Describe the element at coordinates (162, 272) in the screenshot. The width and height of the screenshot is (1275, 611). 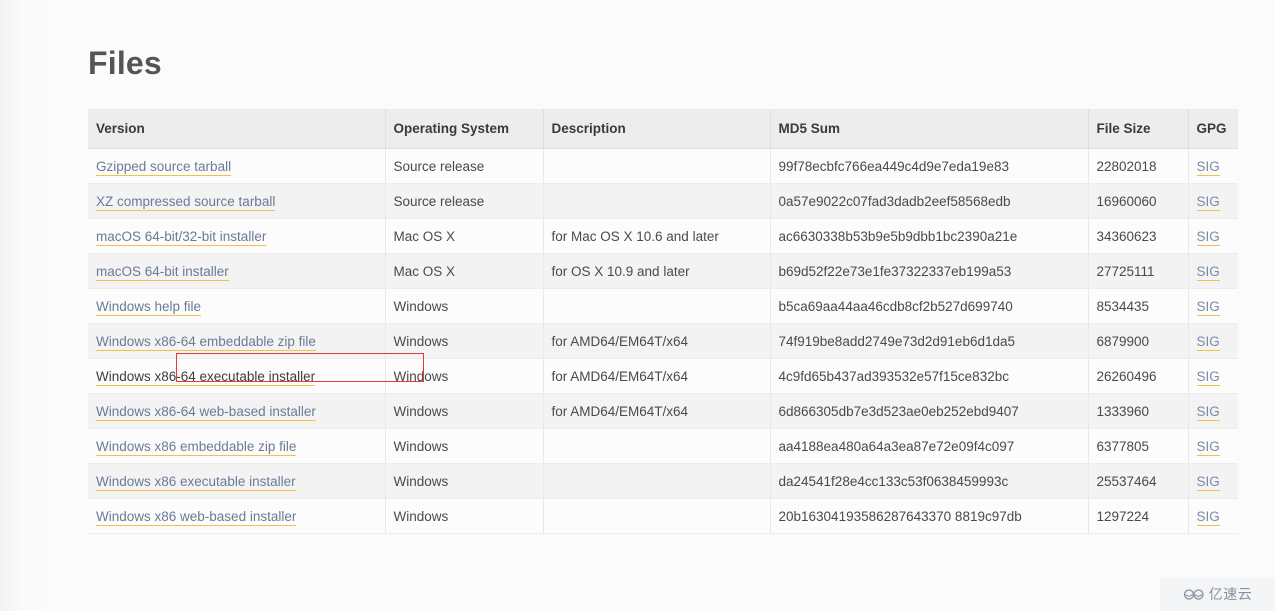
I see `version-download-link: macOS 64-bit installer` at that location.